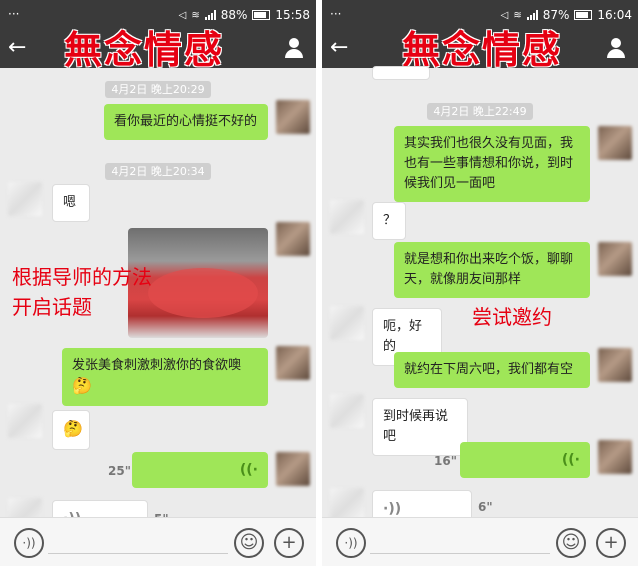 This screenshot has width=640, height=566. Describe the element at coordinates (492, 370) in the screenshot. I see `message-bubble-outgoing: 就约在下周六吧，我们都有空` at that location.